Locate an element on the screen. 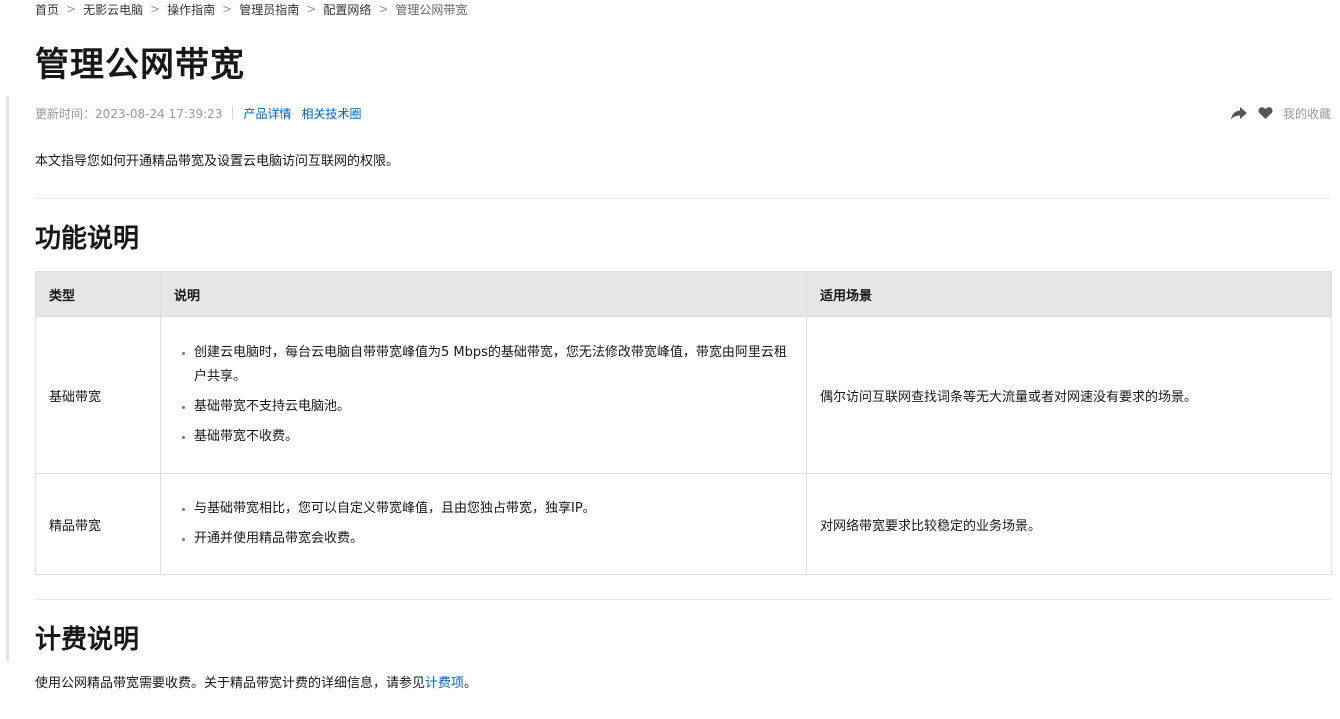 This screenshot has width=1340, height=719. product-details-link: 产品详情 is located at coordinates (267, 113).